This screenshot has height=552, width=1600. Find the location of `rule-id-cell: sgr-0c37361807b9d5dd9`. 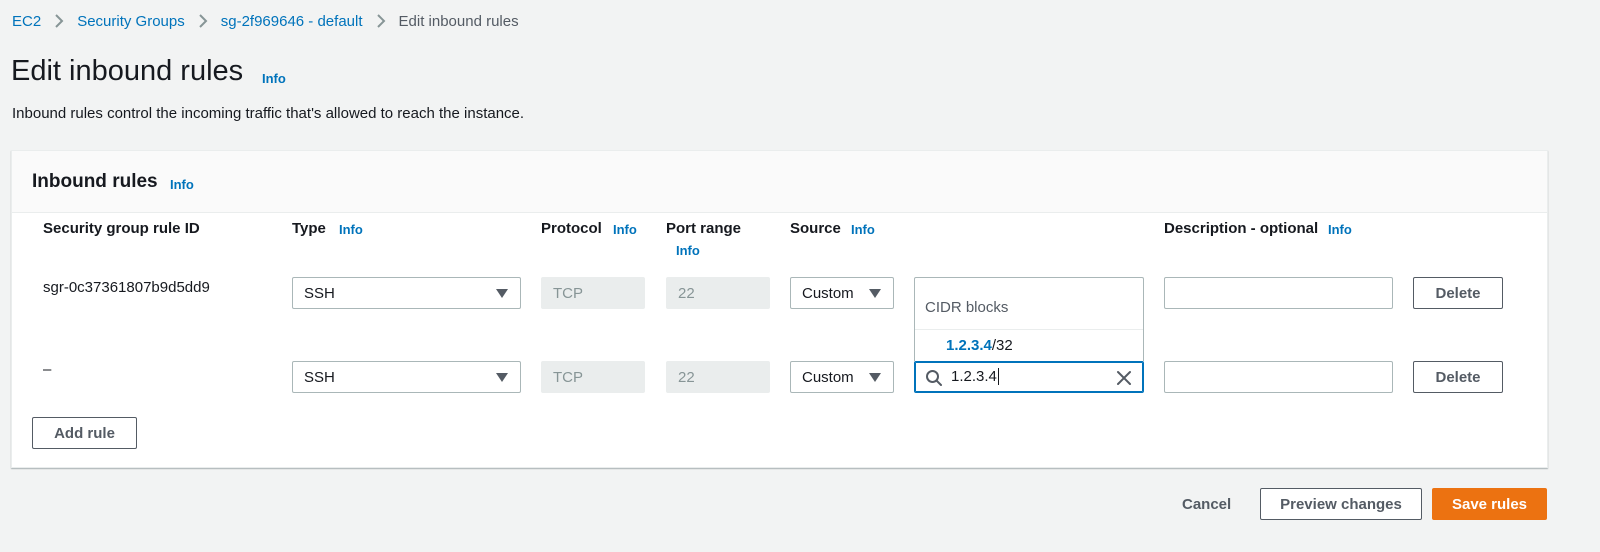

rule-id-cell: sgr-0c37361807b9d5dd9 is located at coordinates (126, 287).